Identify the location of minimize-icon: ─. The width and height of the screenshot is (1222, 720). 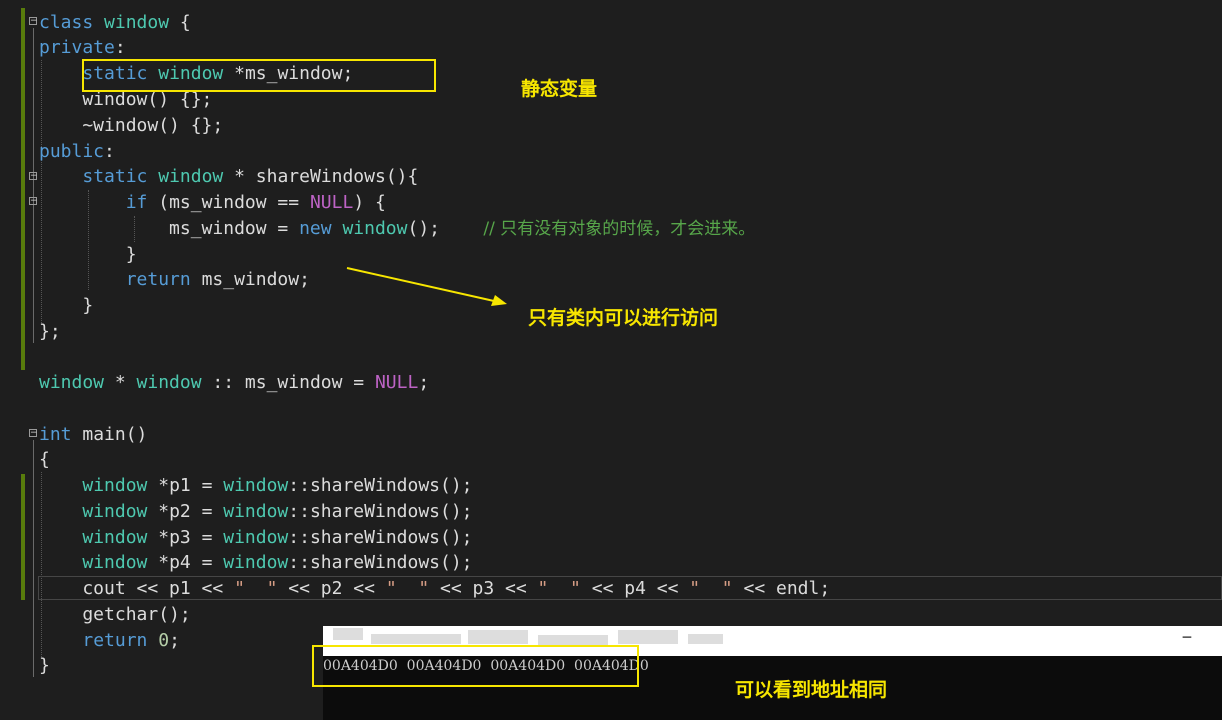
(1187, 638).